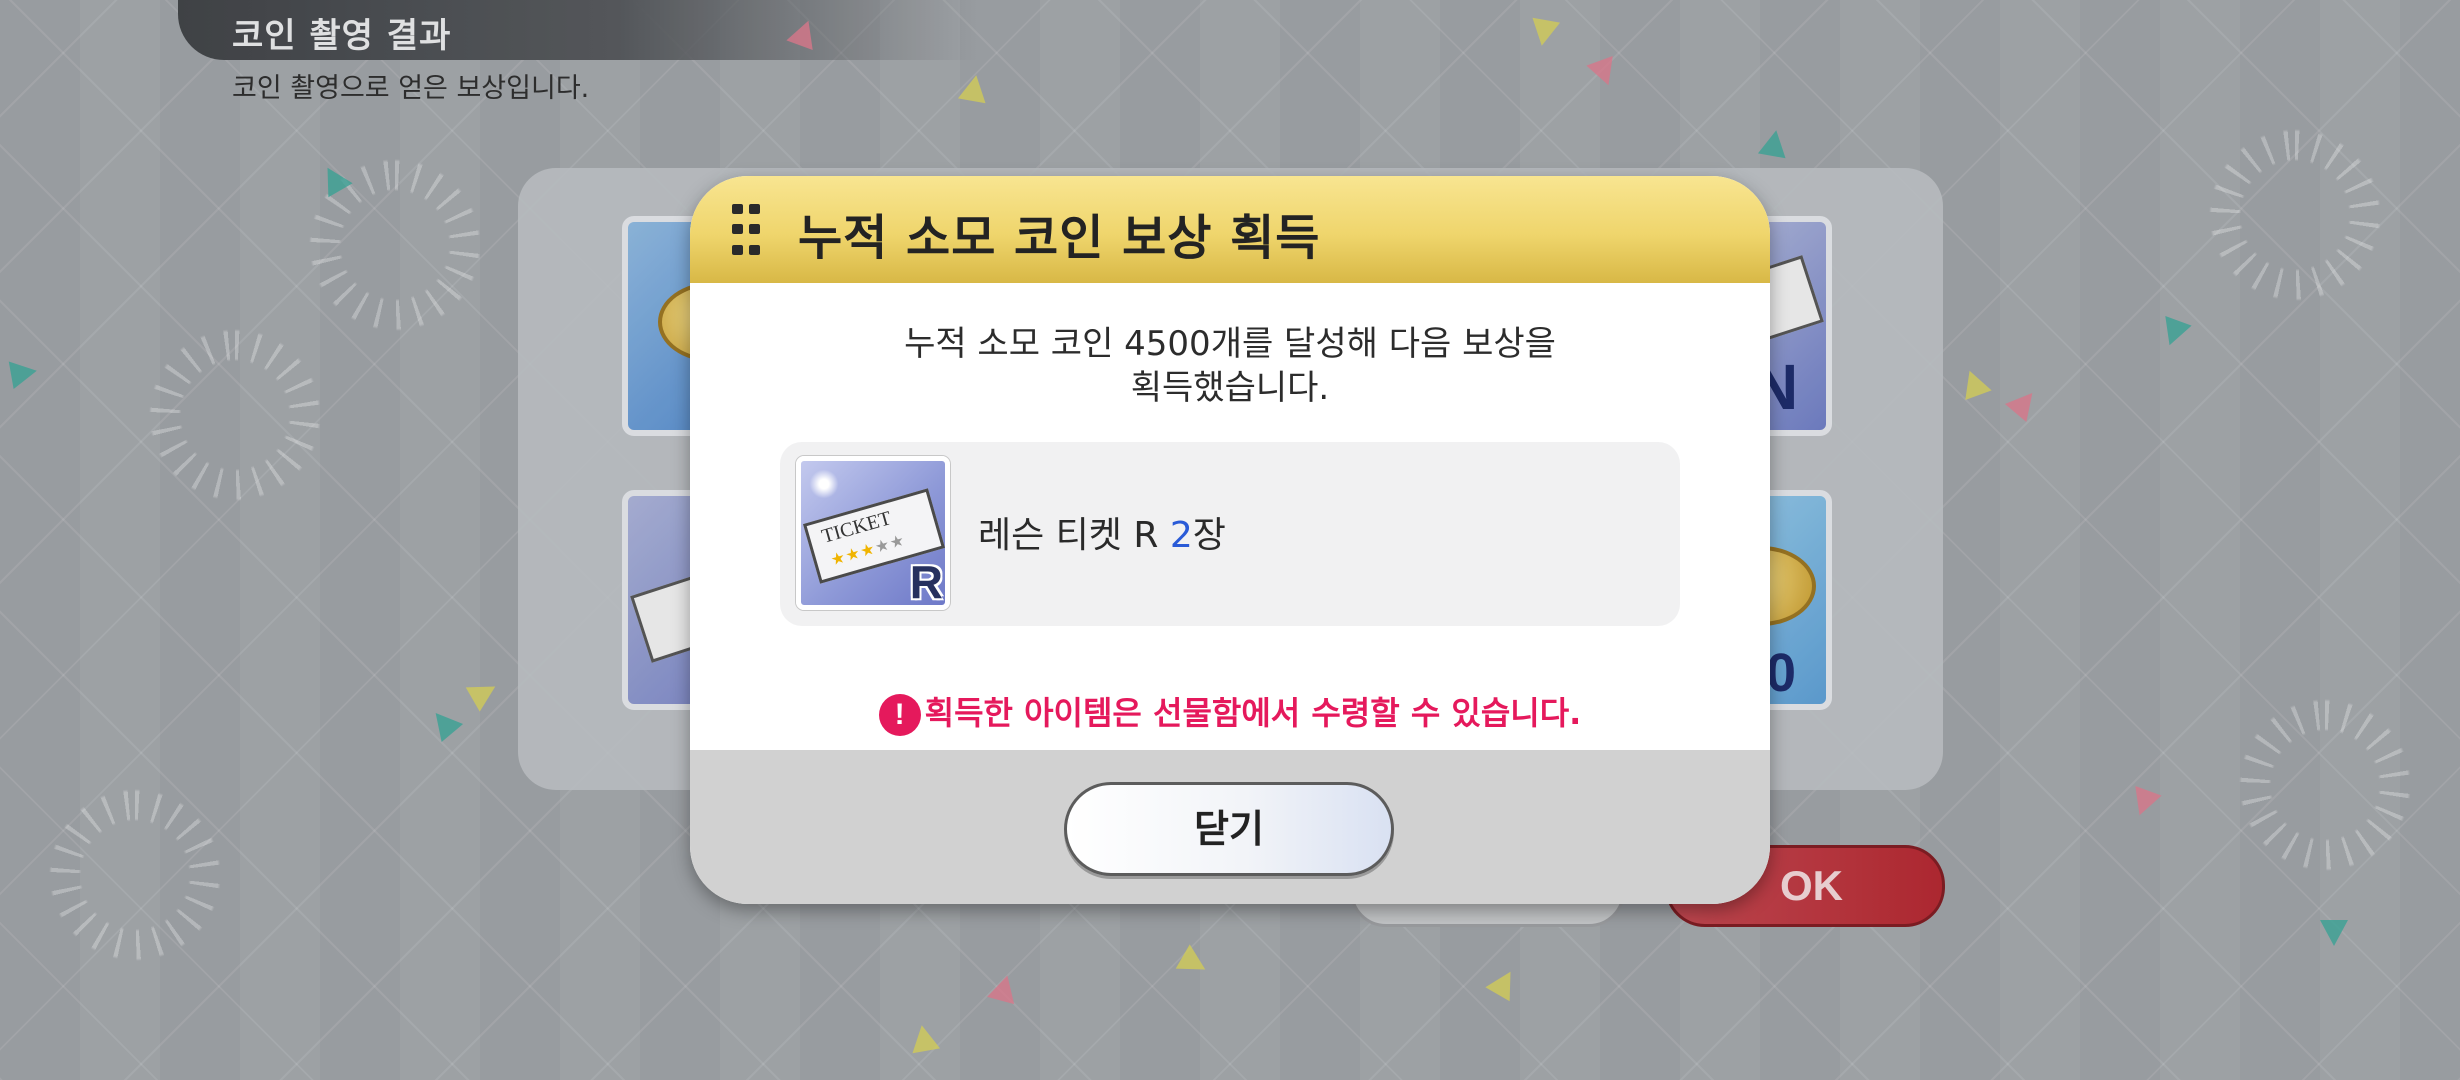 The height and width of the screenshot is (1080, 2460). What do you see at coordinates (1074, 535) in the screenshot?
I see `reward-item-label: 레슨 티켓 R` at bounding box center [1074, 535].